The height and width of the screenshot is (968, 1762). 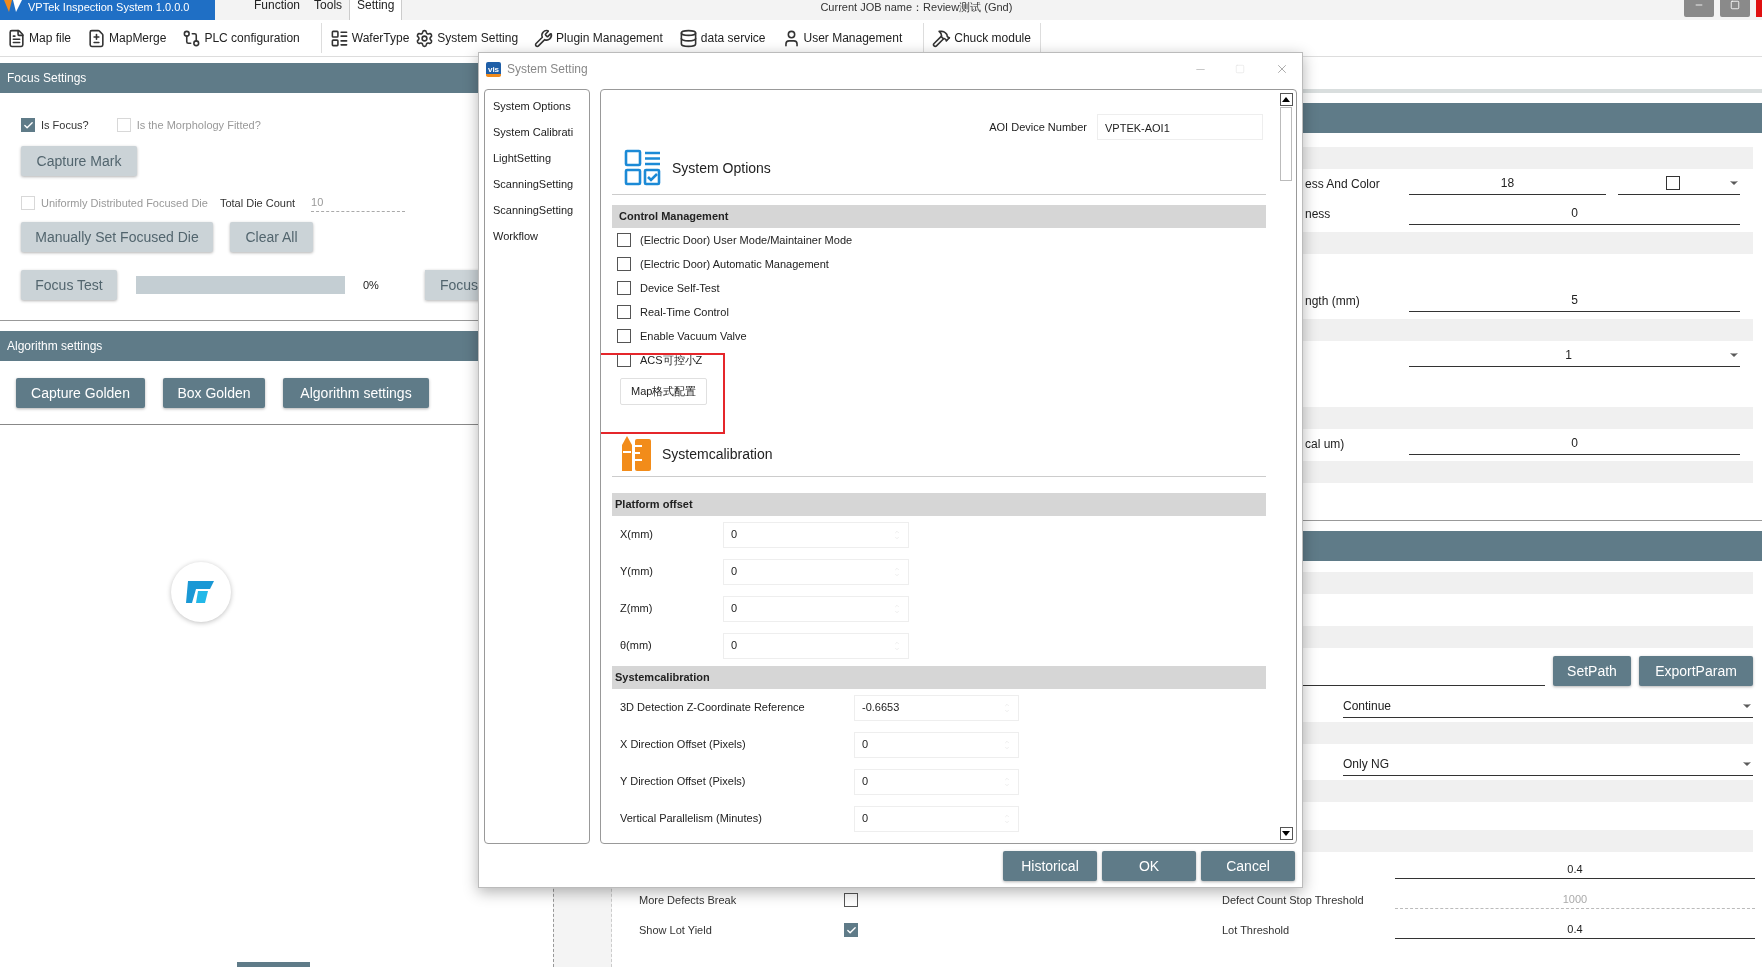 I want to click on number-field: -0.6653, so click(x=936, y=707).